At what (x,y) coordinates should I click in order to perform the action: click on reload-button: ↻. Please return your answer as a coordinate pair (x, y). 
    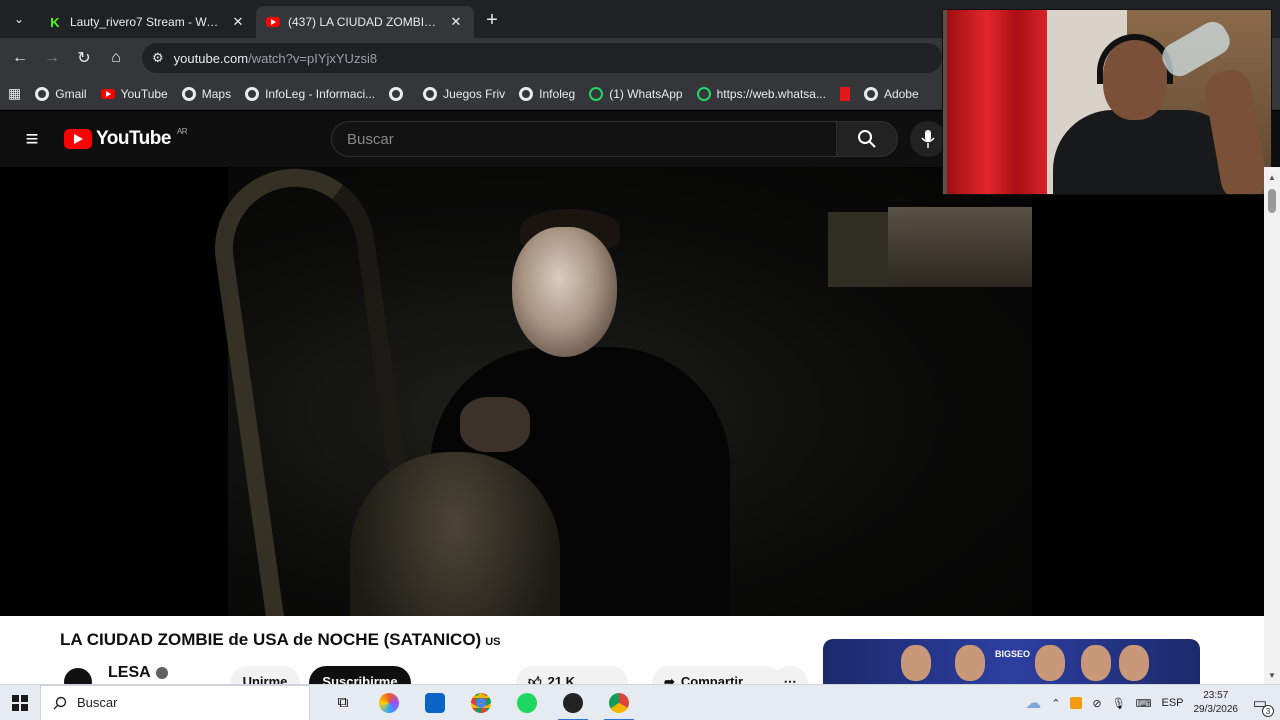
    Looking at the image, I should click on (84, 58).